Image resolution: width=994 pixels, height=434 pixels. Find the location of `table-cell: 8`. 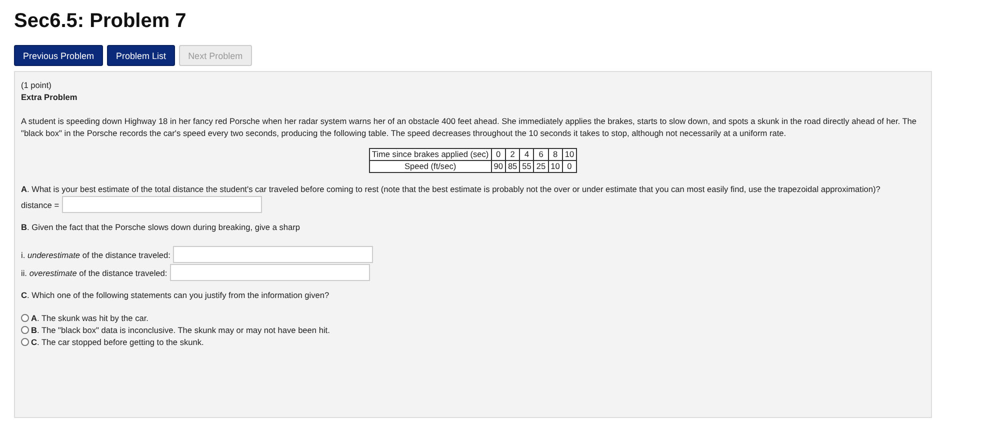

table-cell: 8 is located at coordinates (555, 154).